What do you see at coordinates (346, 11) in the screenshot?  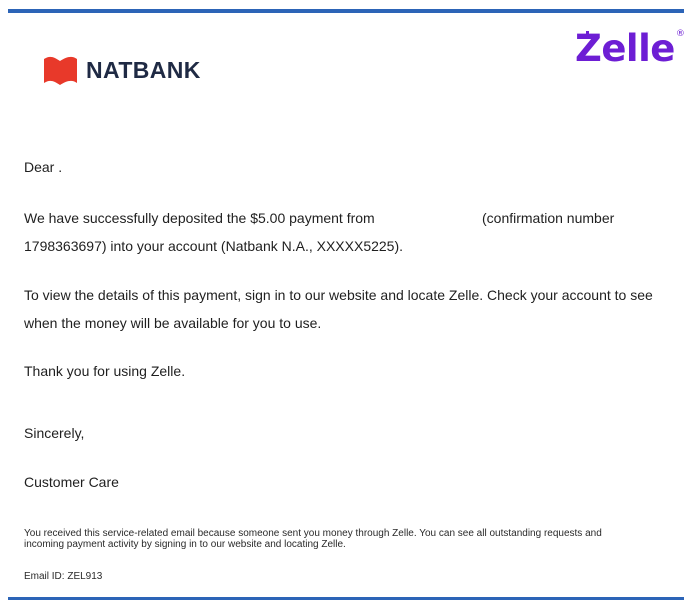 I see `top-accent-bar` at bounding box center [346, 11].